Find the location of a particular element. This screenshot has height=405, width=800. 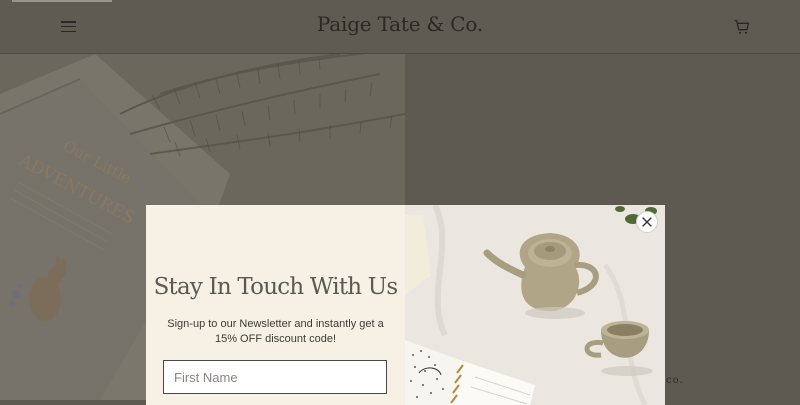

first-name-input is located at coordinates (275, 377).